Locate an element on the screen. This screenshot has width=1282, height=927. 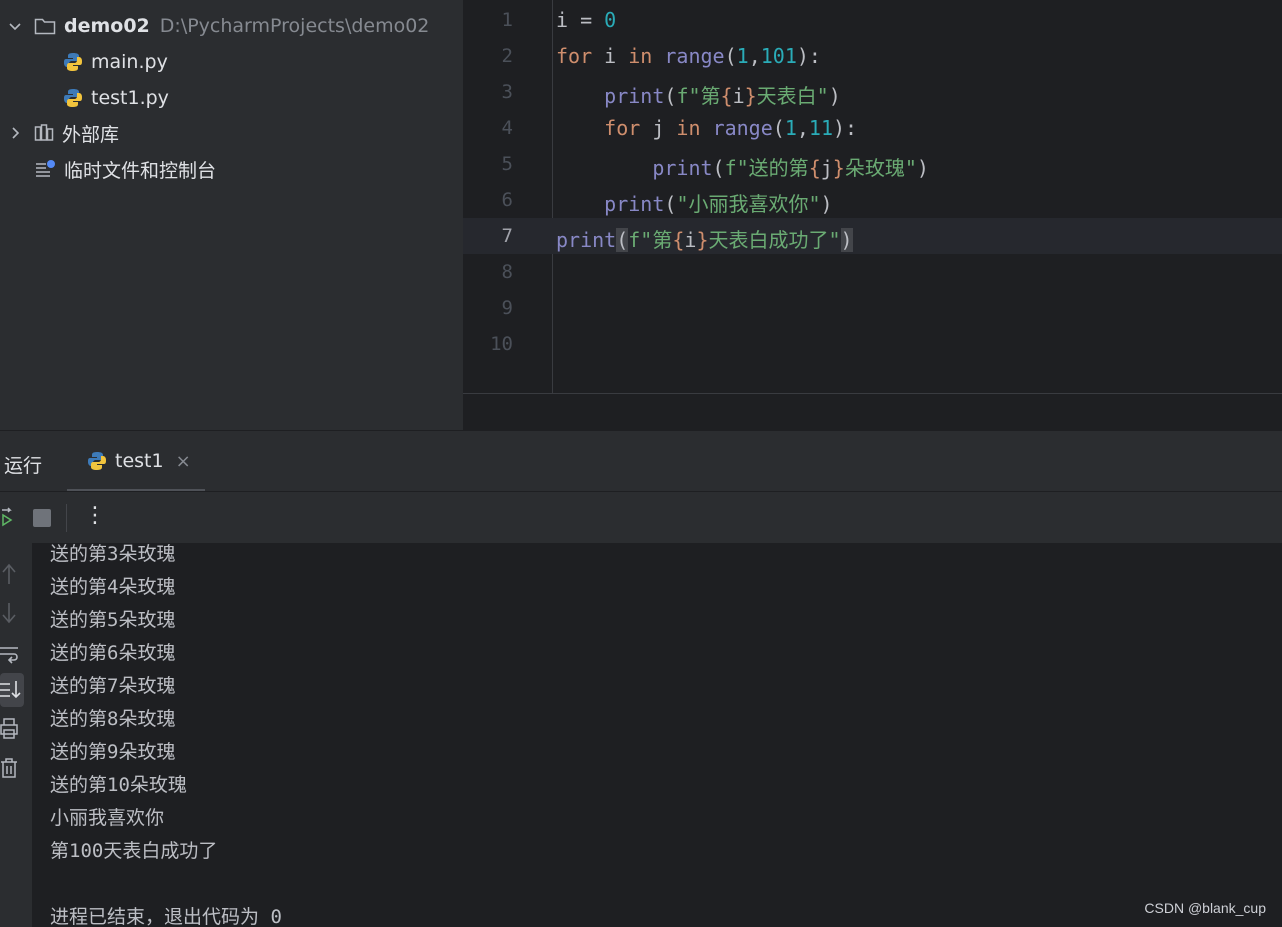
line-number: 8 is located at coordinates (507, 272).